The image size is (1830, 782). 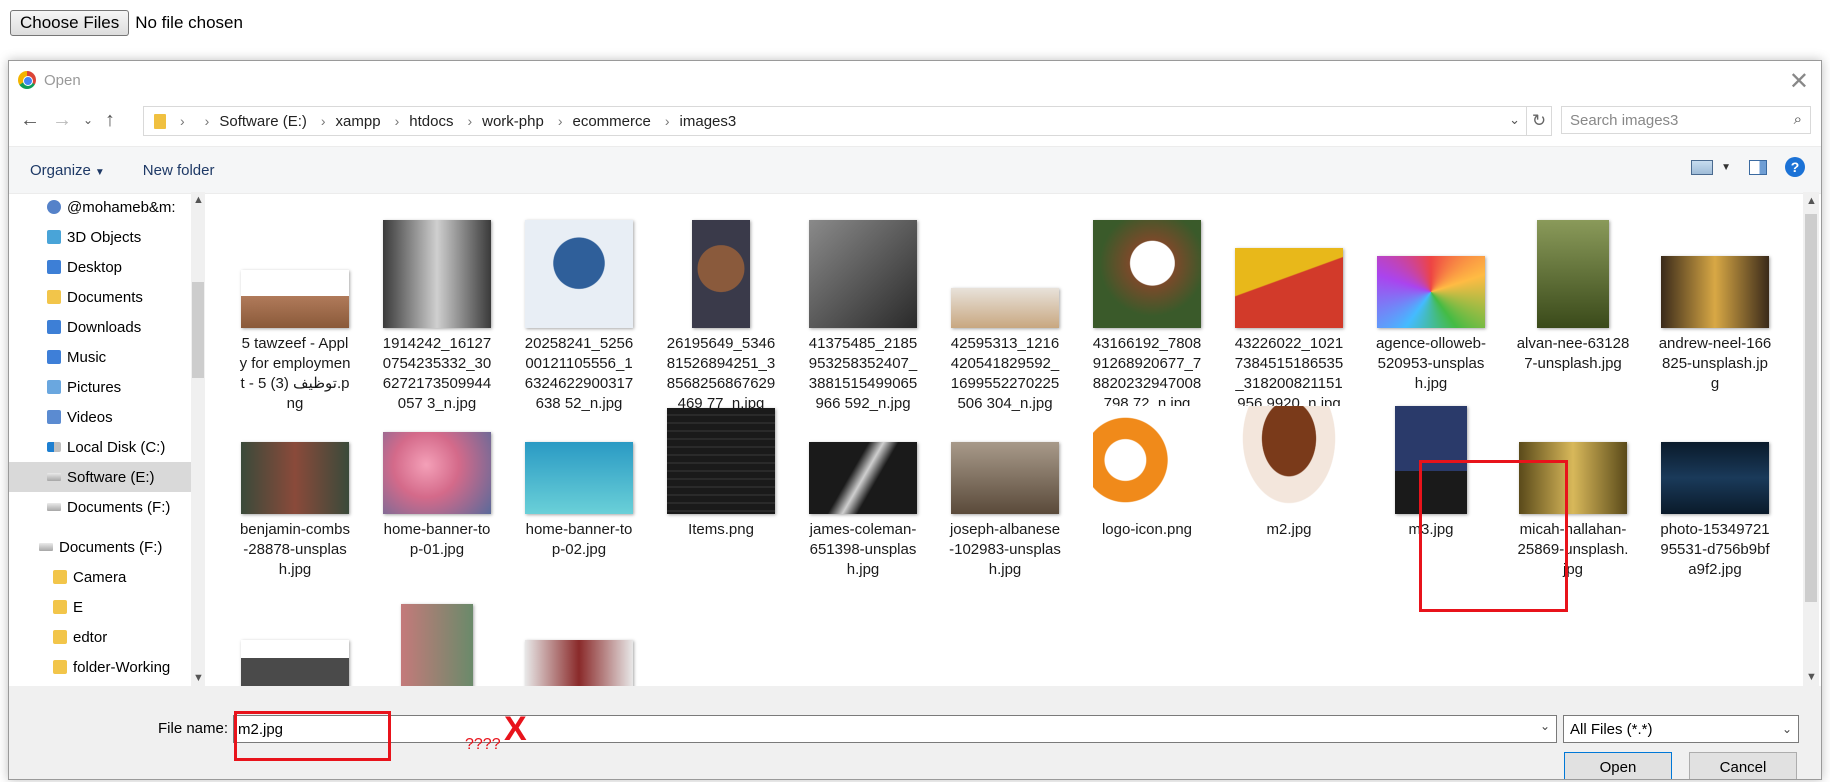 I want to click on help-icon: ?, so click(x=1795, y=167).